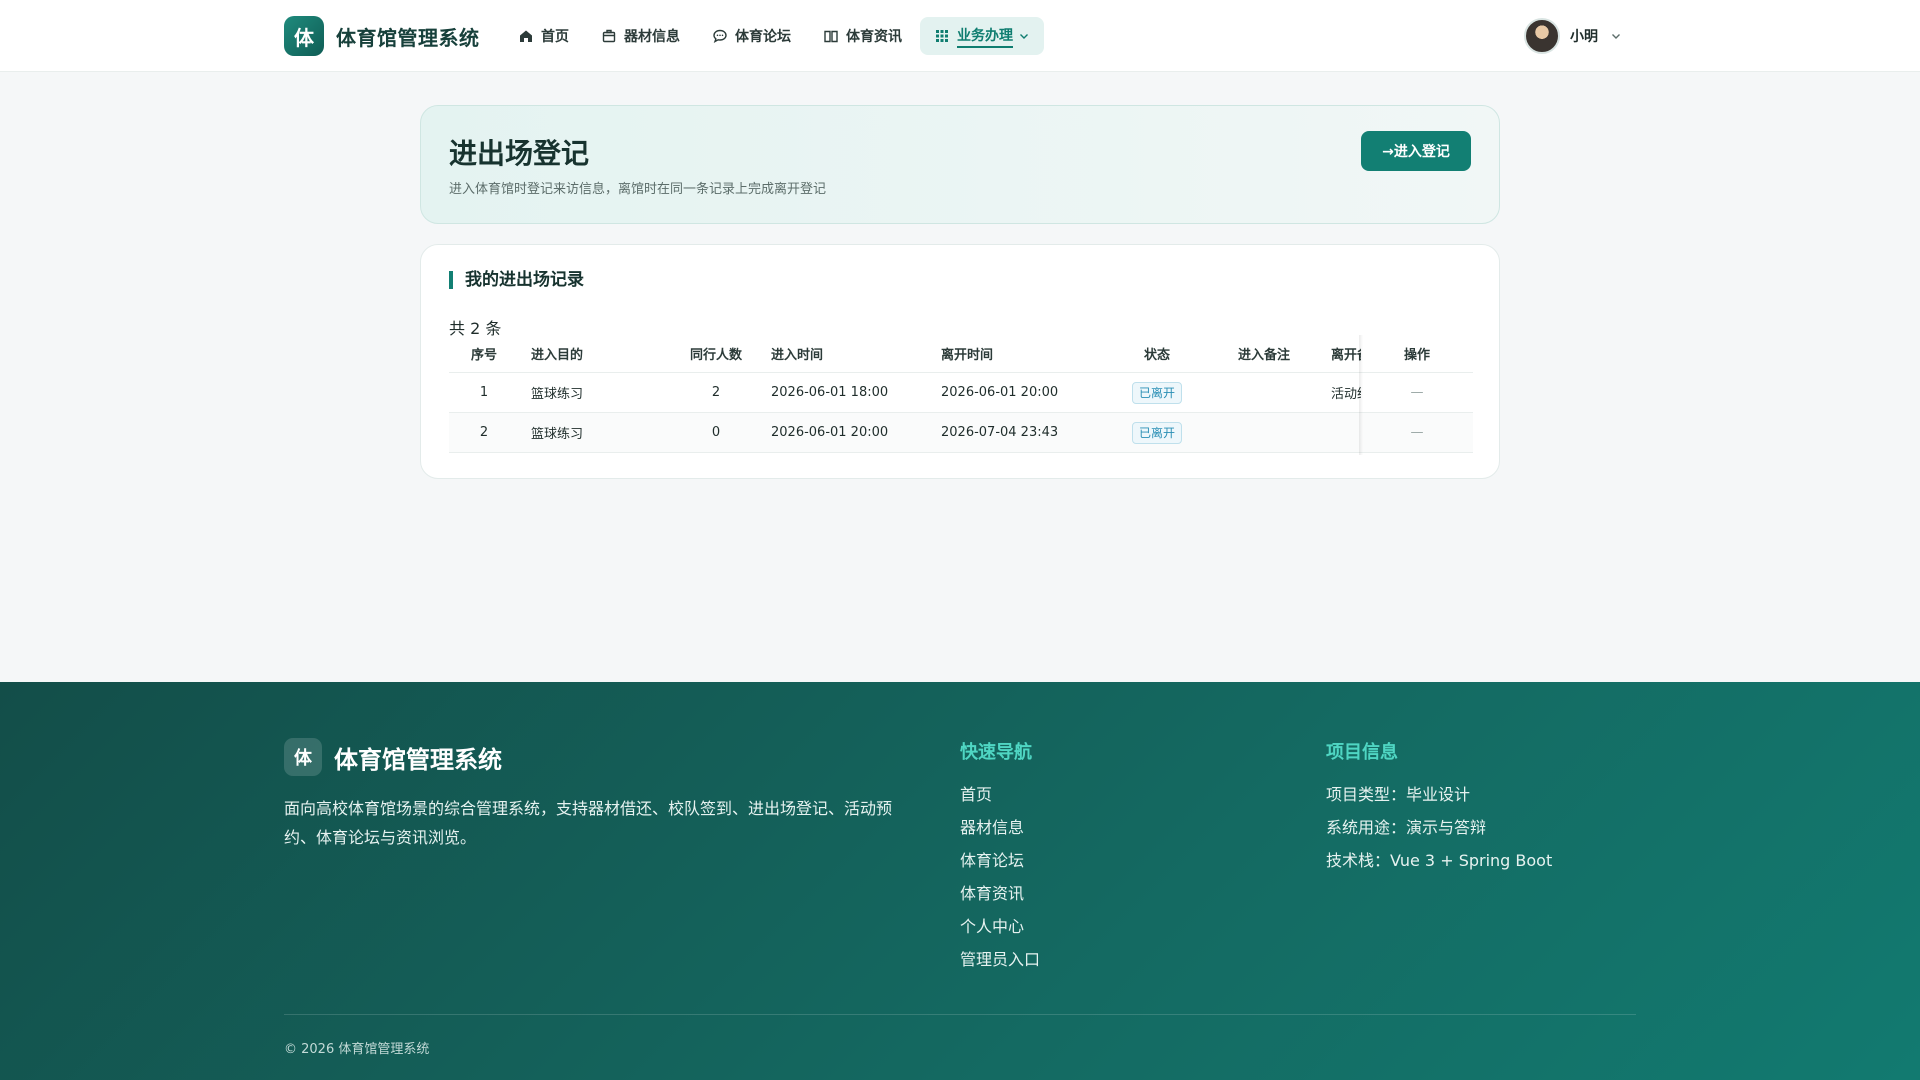  What do you see at coordinates (304, 36) in the screenshot?
I see `brand-logo: 体` at bounding box center [304, 36].